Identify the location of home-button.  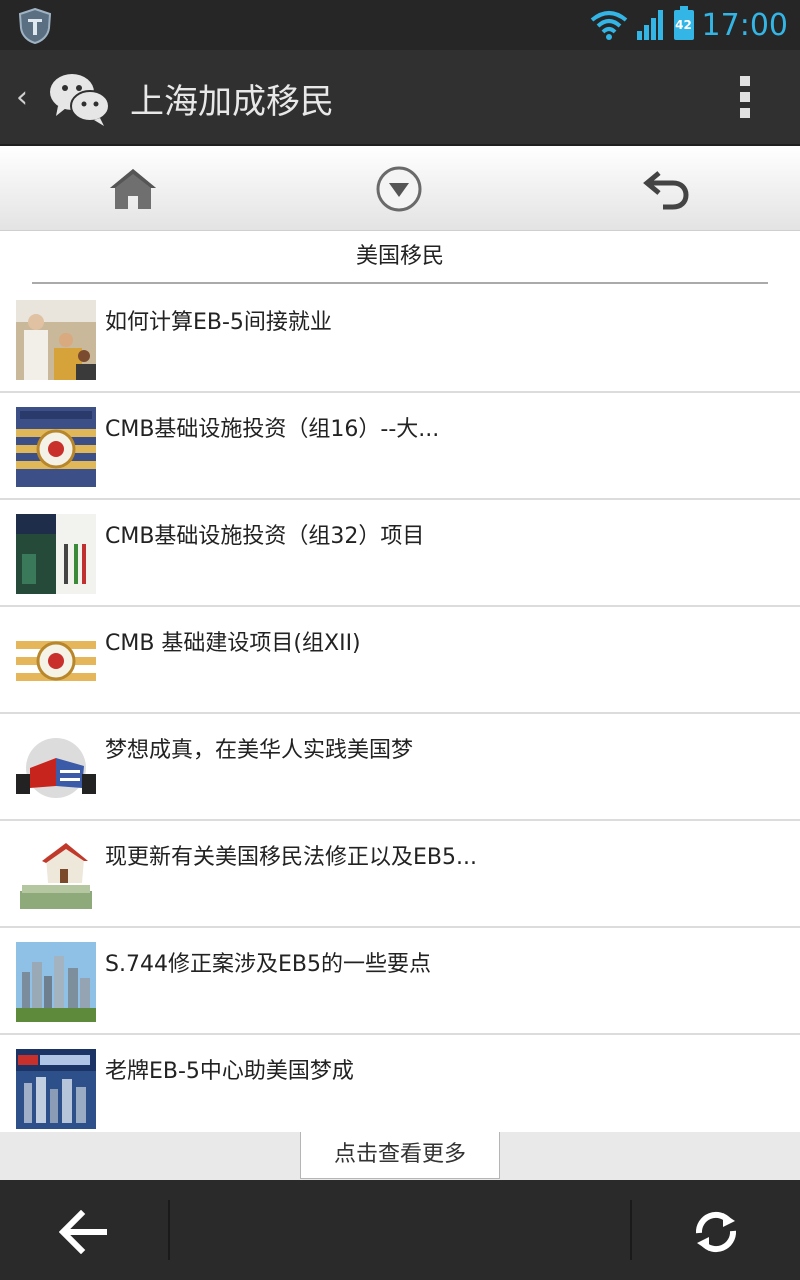
(133, 189).